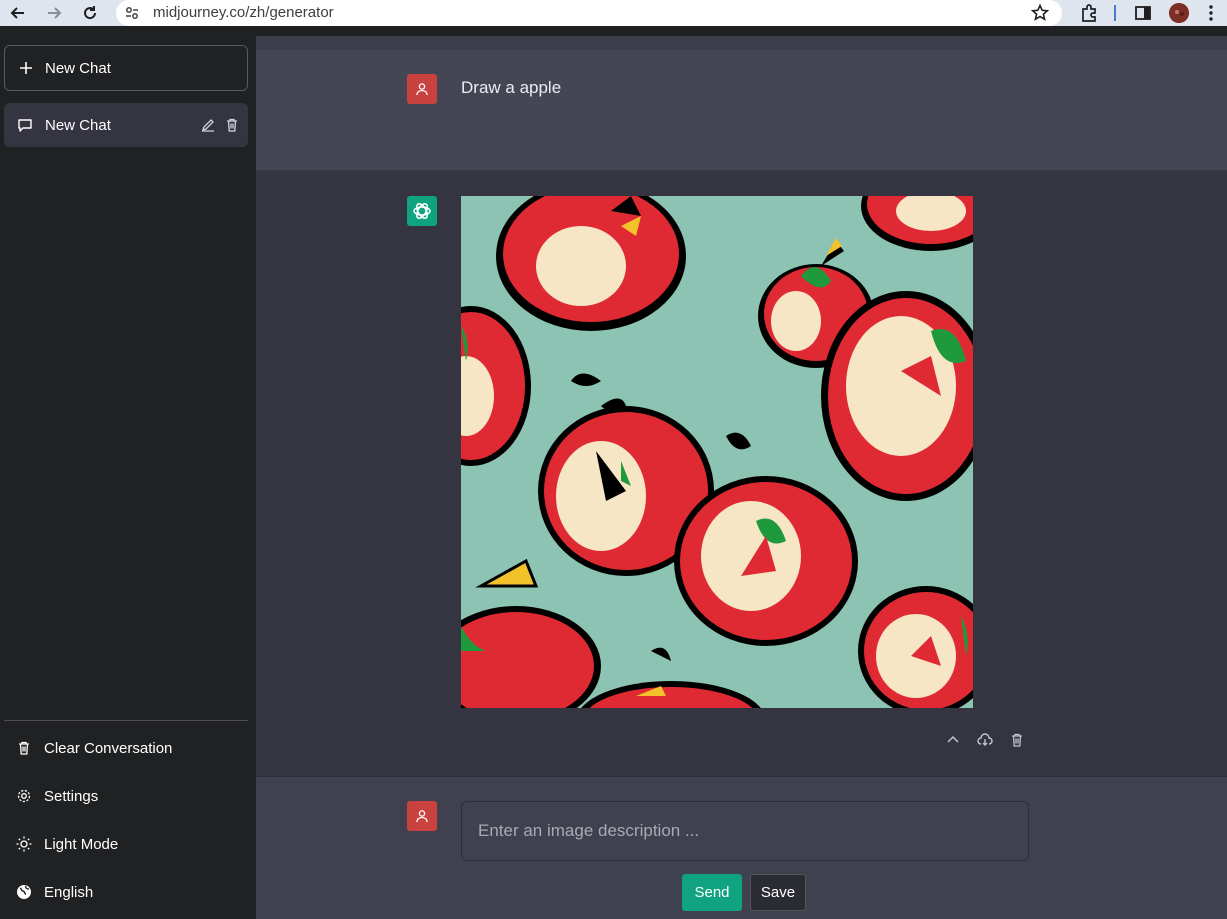 The image size is (1227, 919). I want to click on back-arrow-icon, so click(18, 13).